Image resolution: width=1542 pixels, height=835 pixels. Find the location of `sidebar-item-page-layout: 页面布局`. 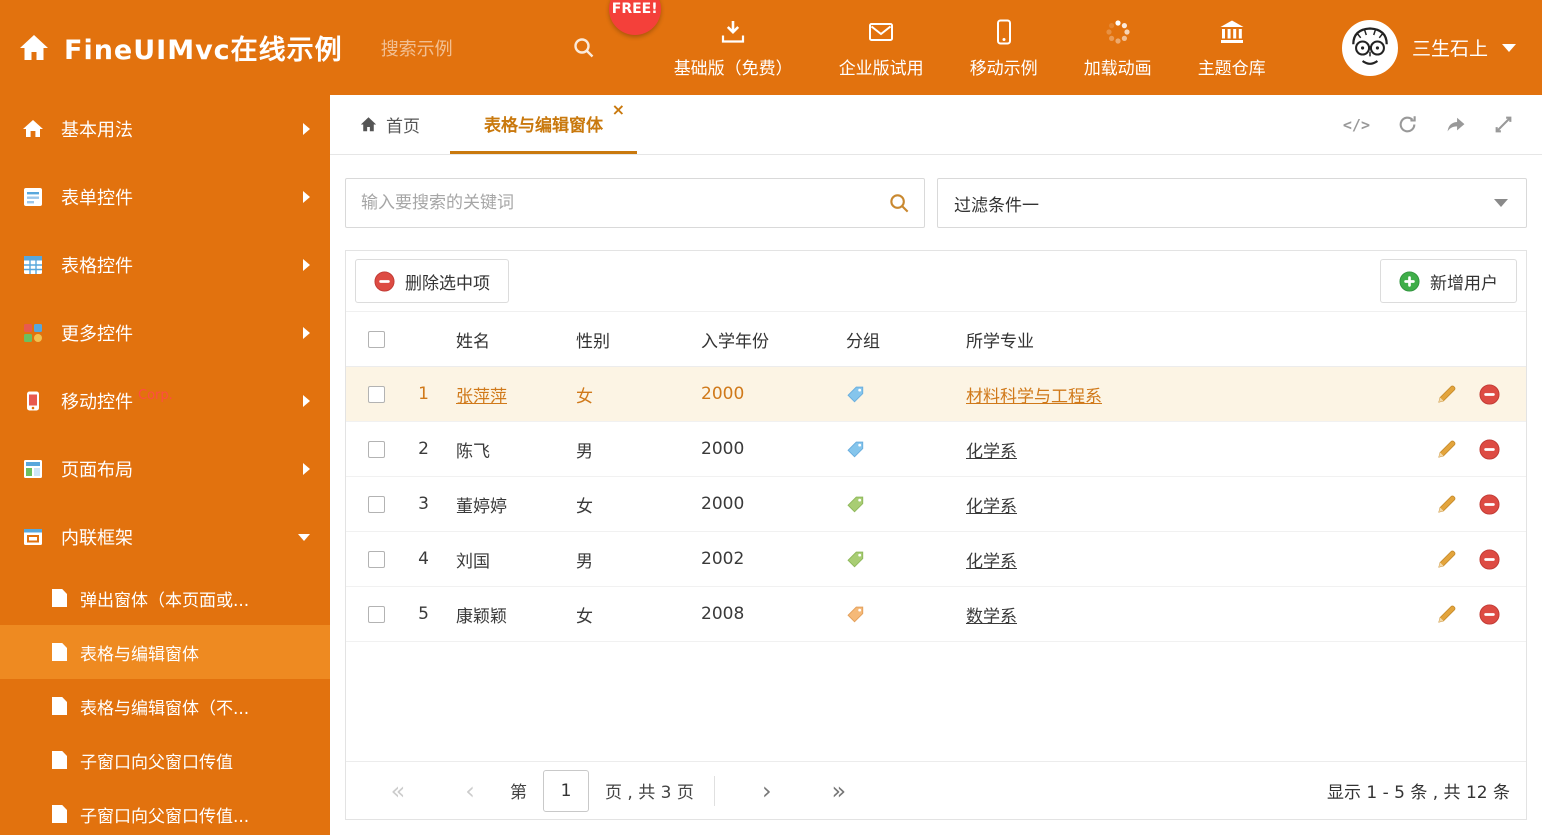

sidebar-item-page-layout: 页面布局 is located at coordinates (165, 469).